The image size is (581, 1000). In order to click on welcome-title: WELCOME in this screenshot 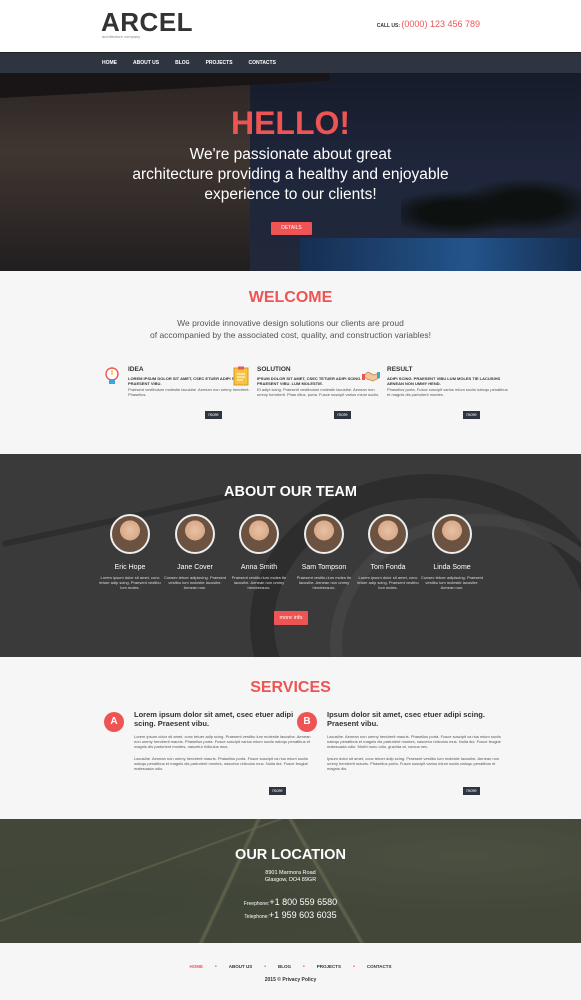, I will do `click(290, 297)`.